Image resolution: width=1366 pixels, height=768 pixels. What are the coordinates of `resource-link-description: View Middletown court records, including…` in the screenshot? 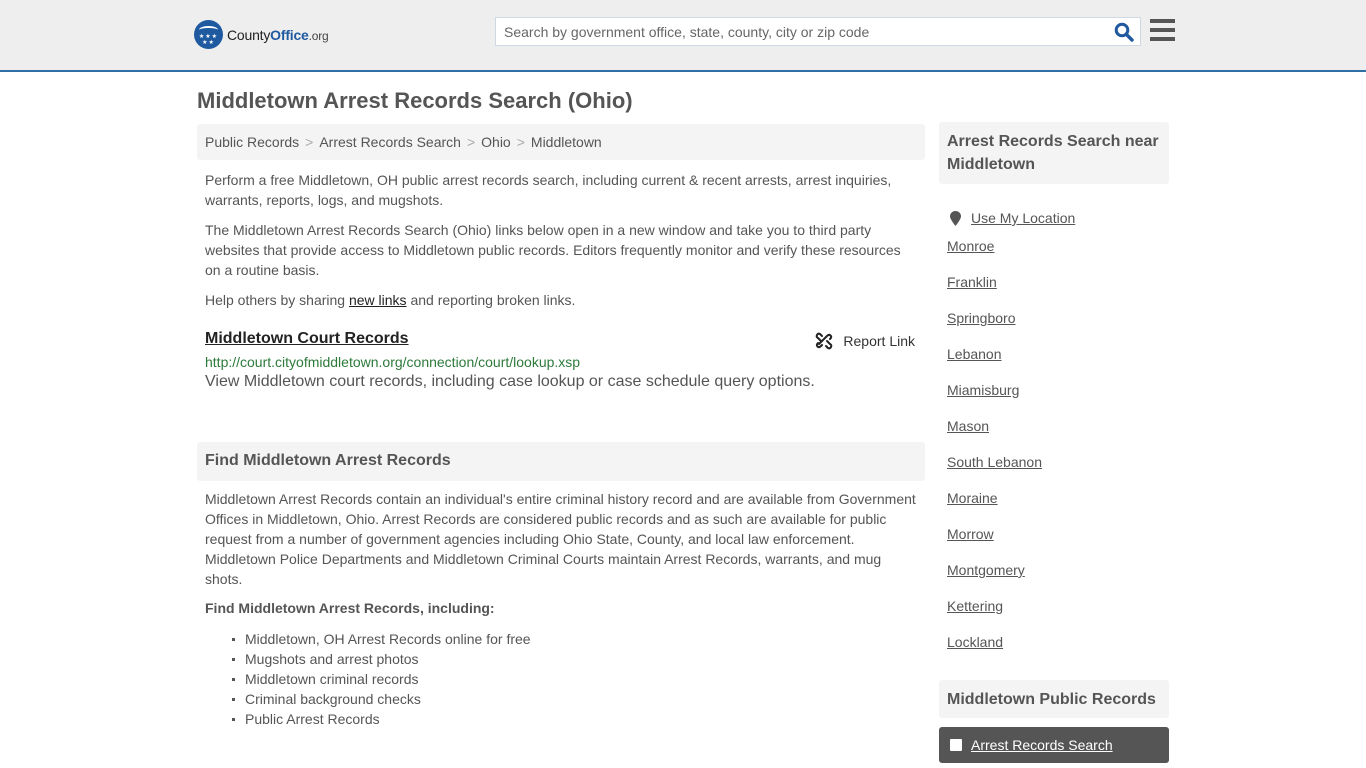 It's located at (510, 381).